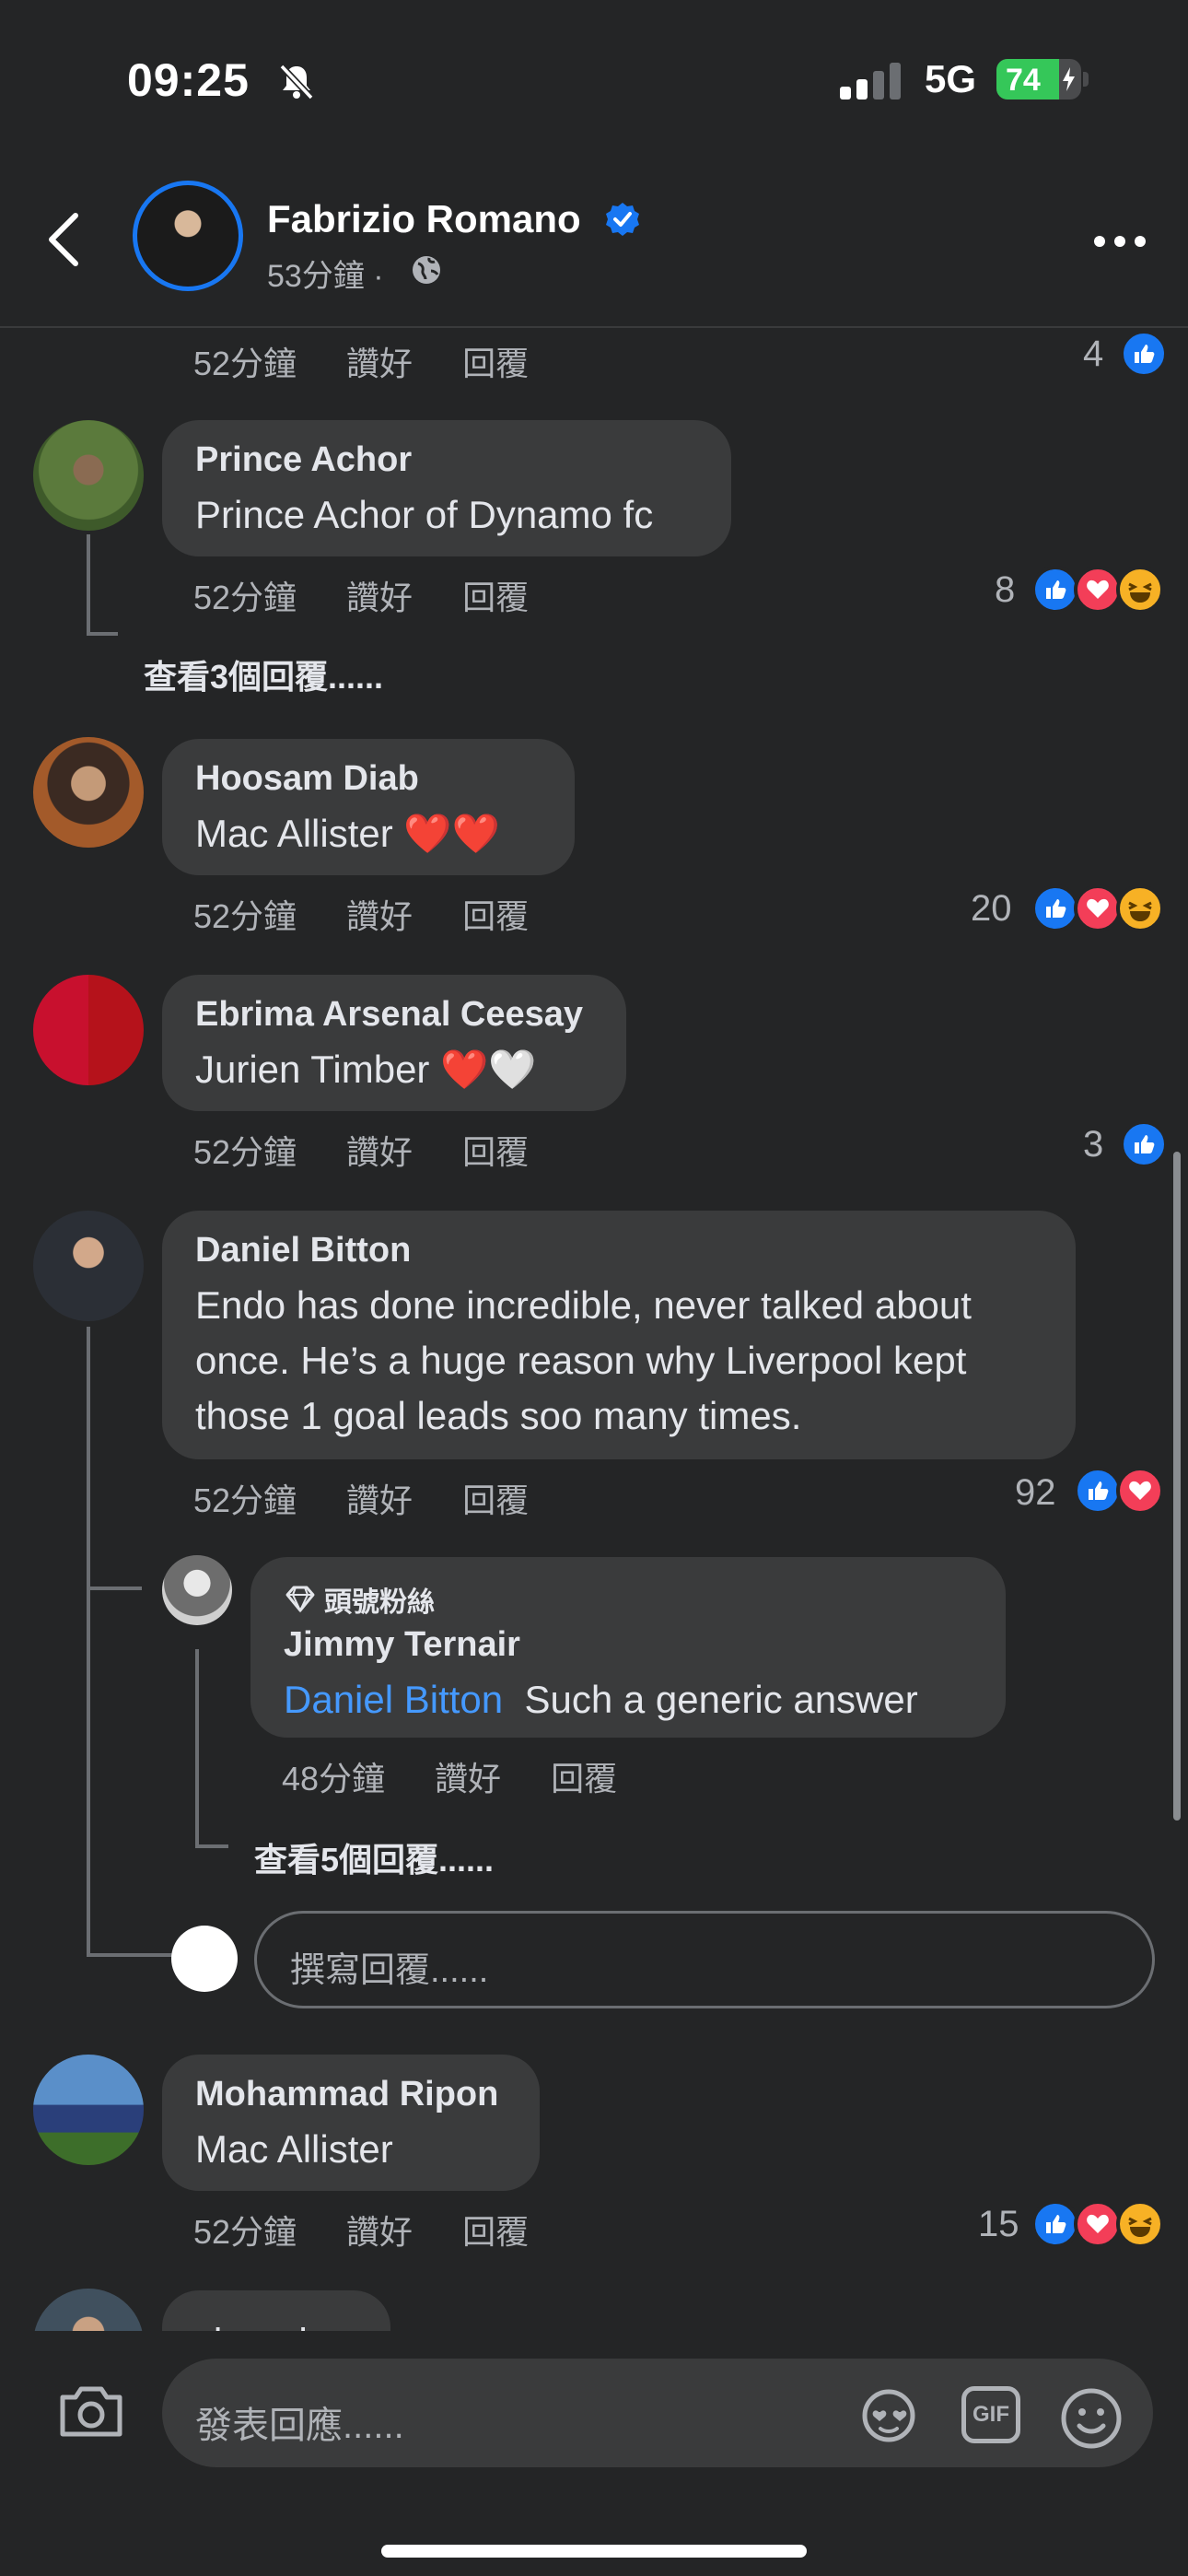  Describe the element at coordinates (424, 514) in the screenshot. I see `comment-text: Prince Achor of Dynamo fc` at that location.